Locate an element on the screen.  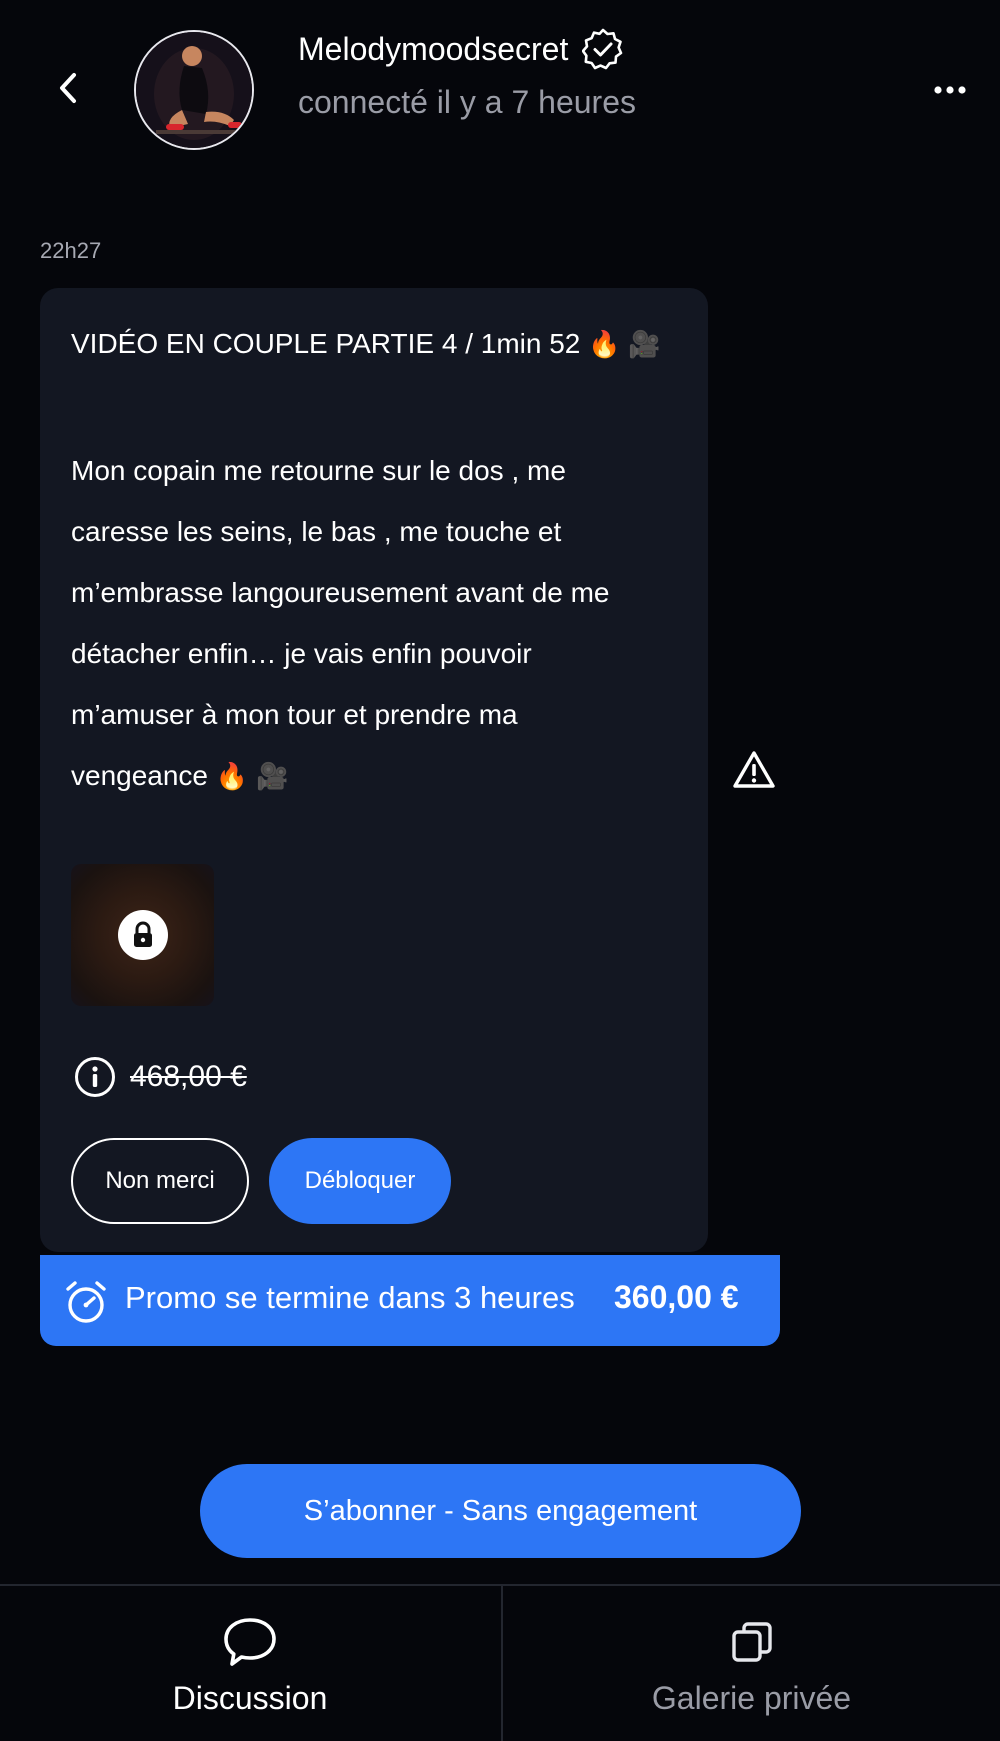
message-last-line: vengeance 🔥 🎥 is located at coordinates (371, 776).